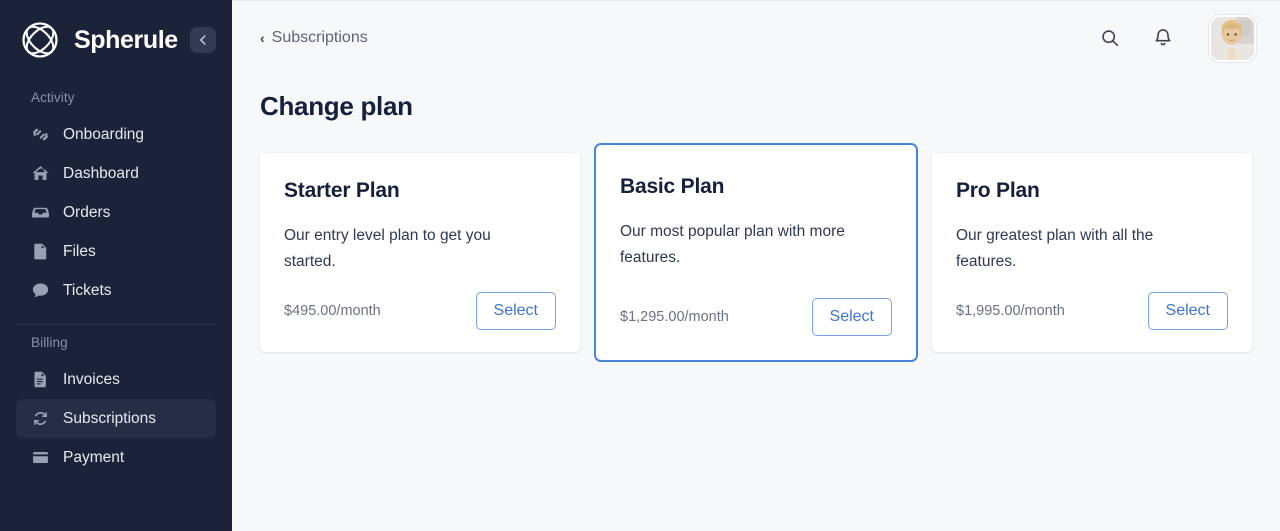  I want to click on sidebar-section-billing: Billing Invoices Subscriptions Payment, so click(116, 401).